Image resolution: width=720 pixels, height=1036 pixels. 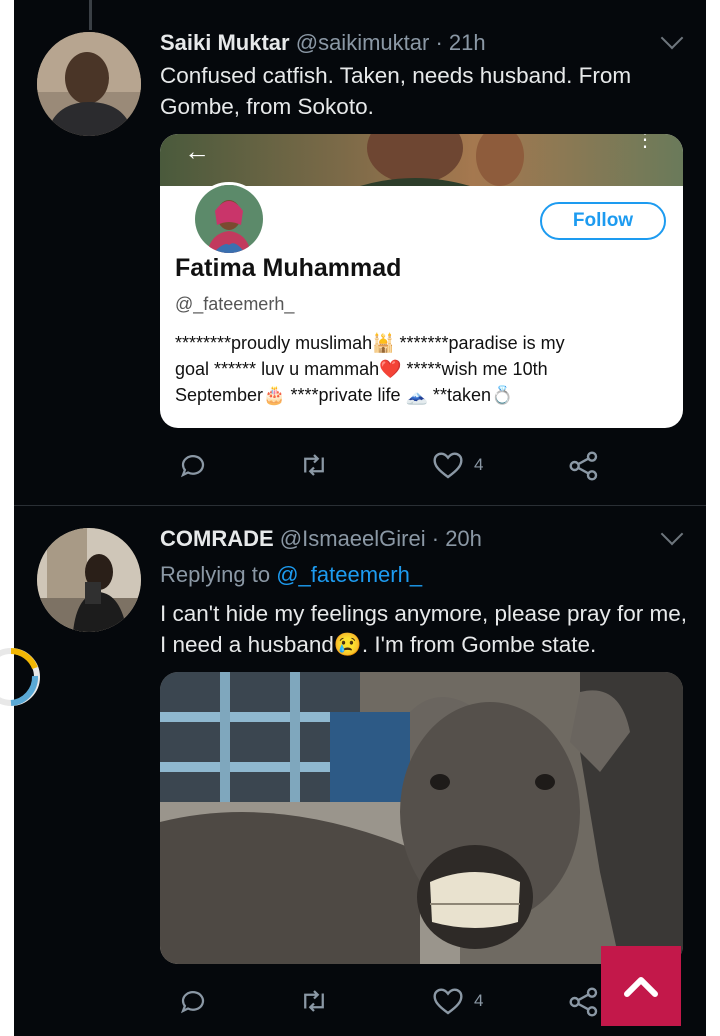 I want to click on back-arrow-icon: ←, so click(x=197, y=151).